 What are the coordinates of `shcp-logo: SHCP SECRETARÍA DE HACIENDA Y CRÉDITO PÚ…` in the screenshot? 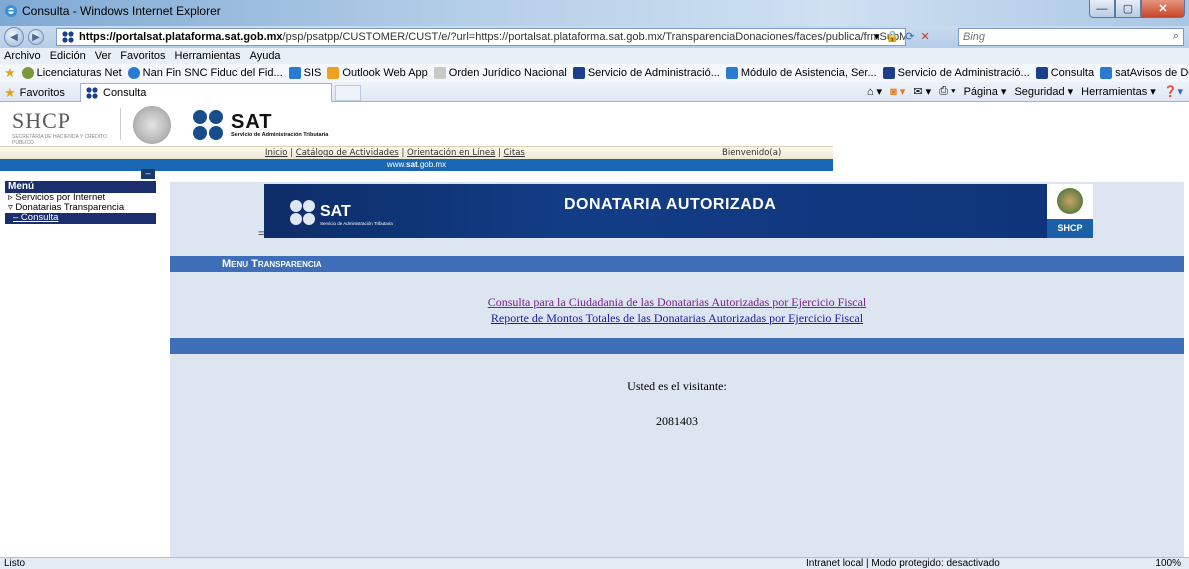 It's located at (62, 127).